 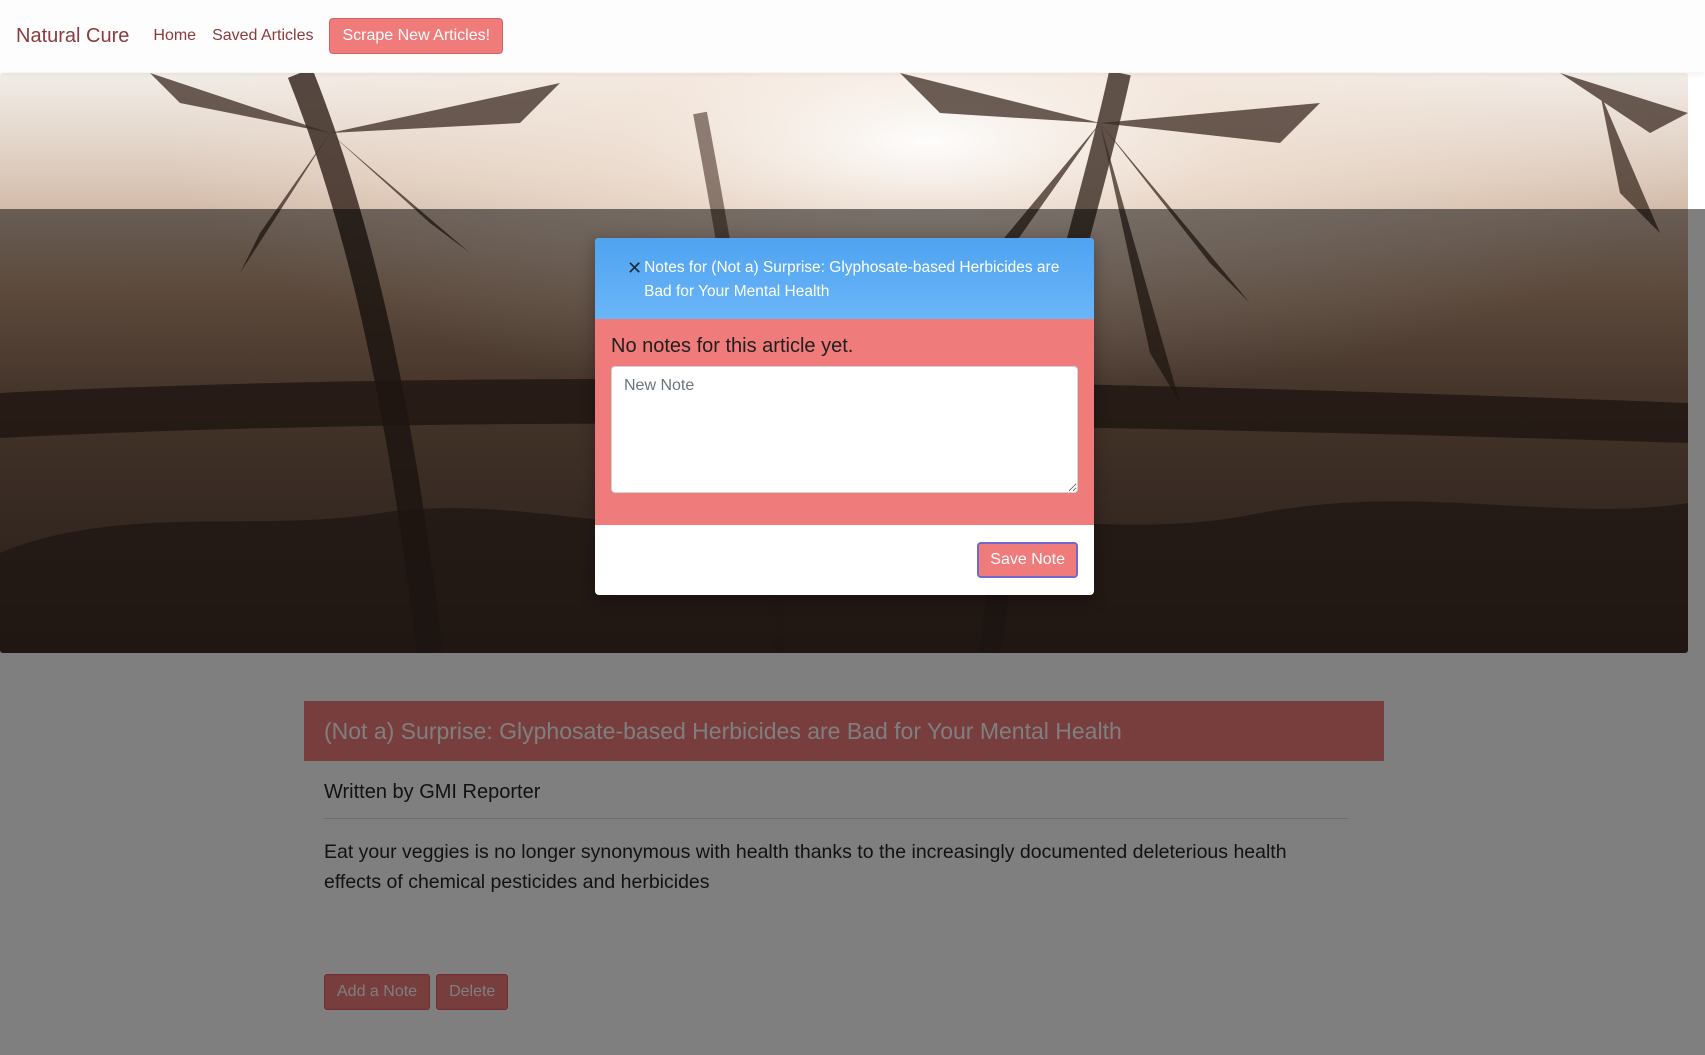 What do you see at coordinates (844, 429) in the screenshot?
I see `new-note-textarea` at bounding box center [844, 429].